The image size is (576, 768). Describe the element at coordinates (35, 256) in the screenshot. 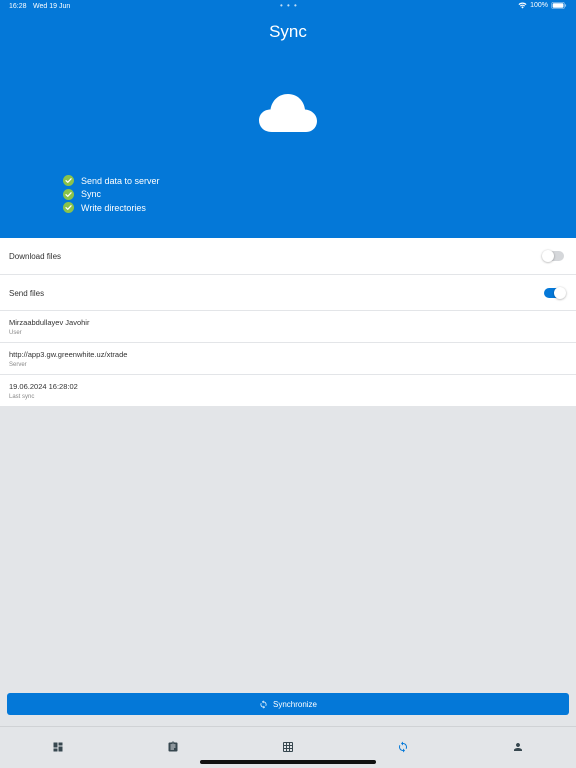

I see `download-files-label: Download files` at that location.